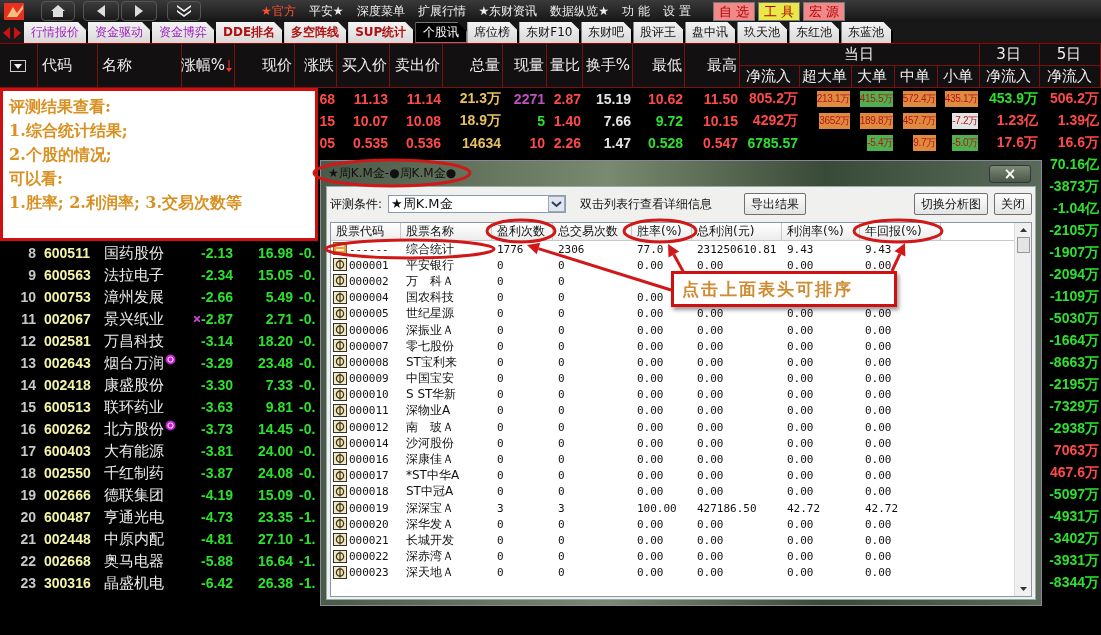  What do you see at coordinates (1010, 173) in the screenshot?
I see `close-button: ×` at bounding box center [1010, 173].